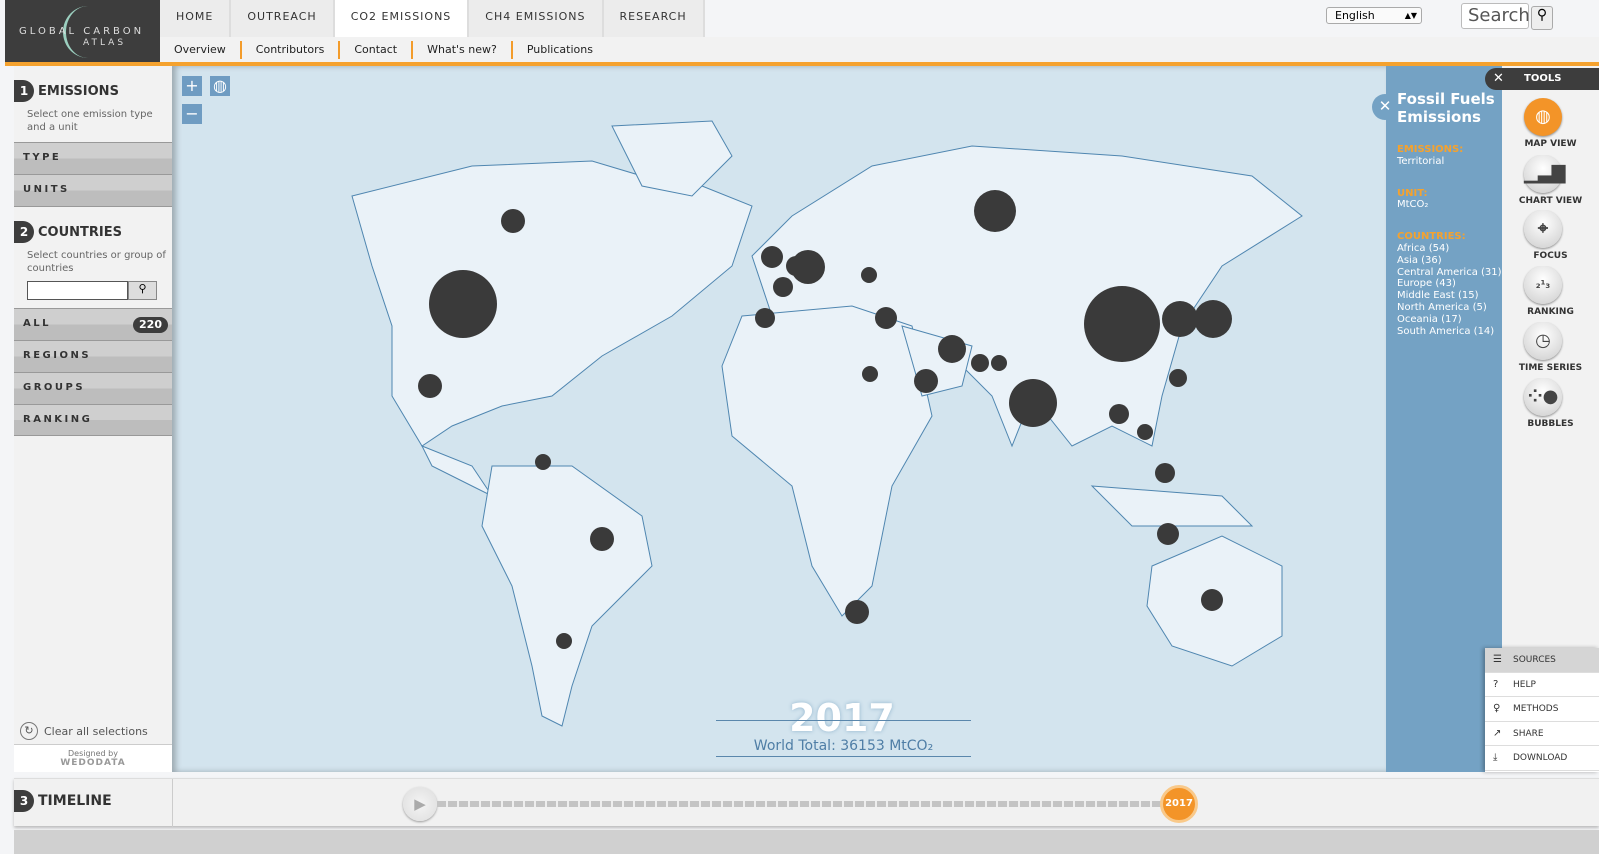 This screenshot has height=854, width=1599. I want to click on nav-outreach: OUTREACH, so click(283, 18).